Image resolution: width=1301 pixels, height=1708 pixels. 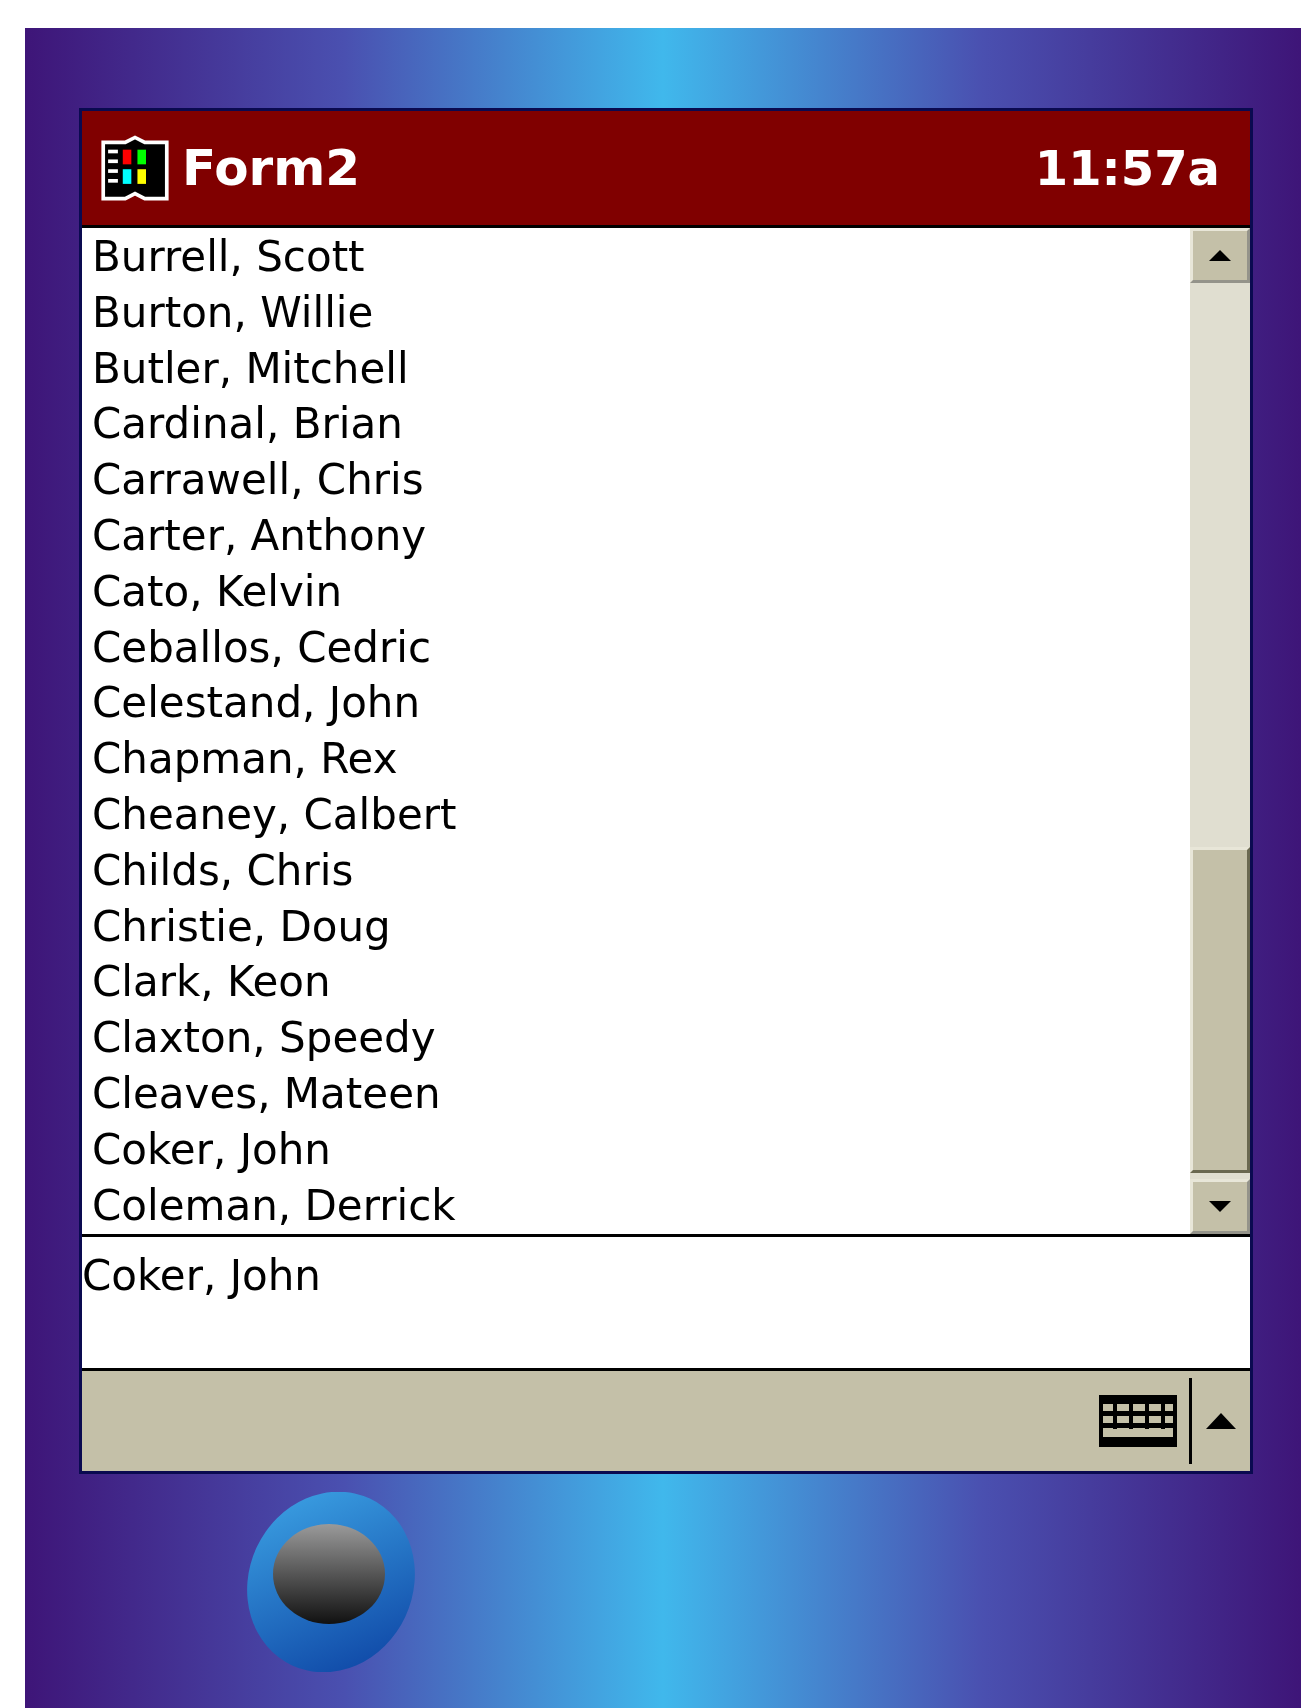 What do you see at coordinates (641, 817) in the screenshot?
I see `list-item: Cheaney, Calbert` at bounding box center [641, 817].